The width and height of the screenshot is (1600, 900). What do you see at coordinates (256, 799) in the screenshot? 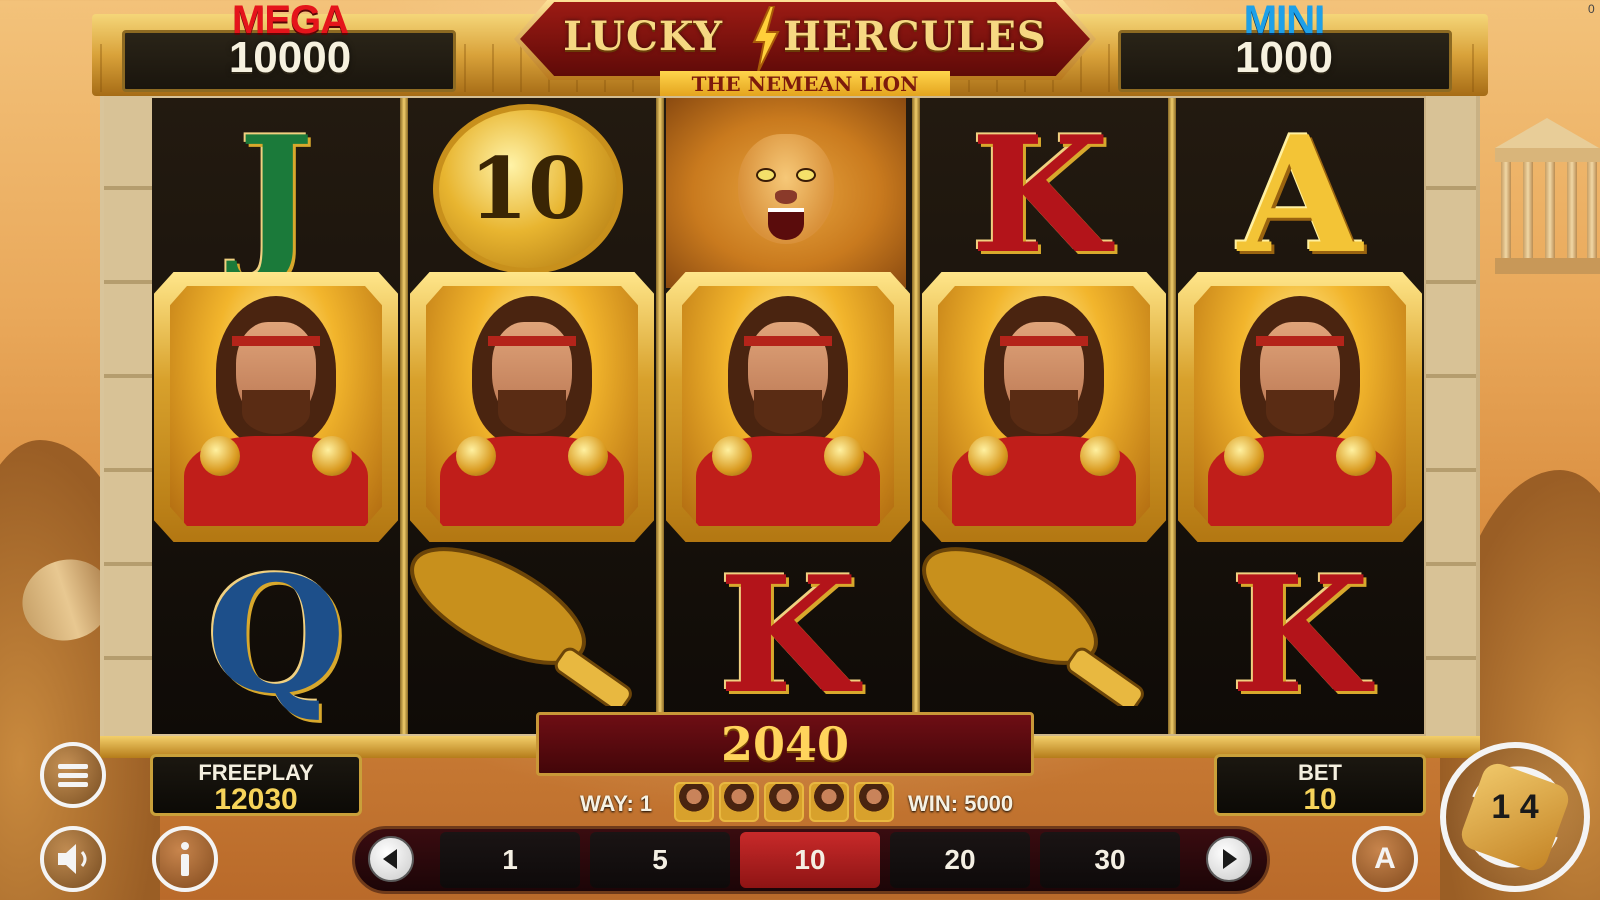
I see `freeplay-value: 12030` at bounding box center [256, 799].